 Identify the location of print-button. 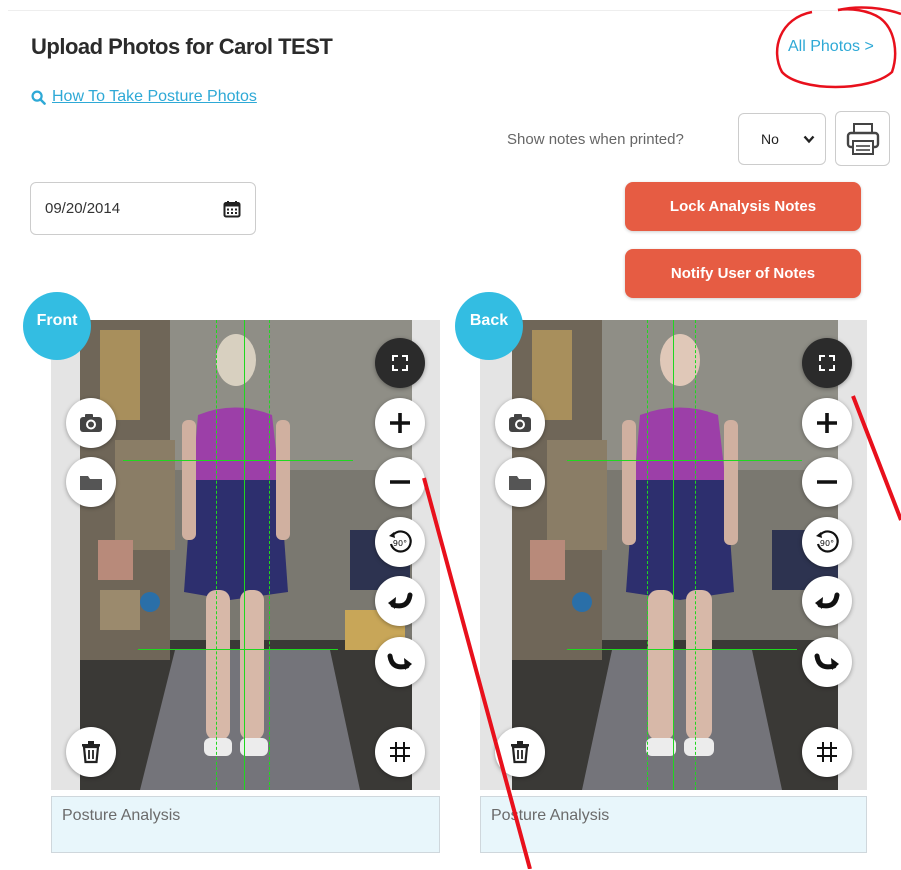
(862, 138).